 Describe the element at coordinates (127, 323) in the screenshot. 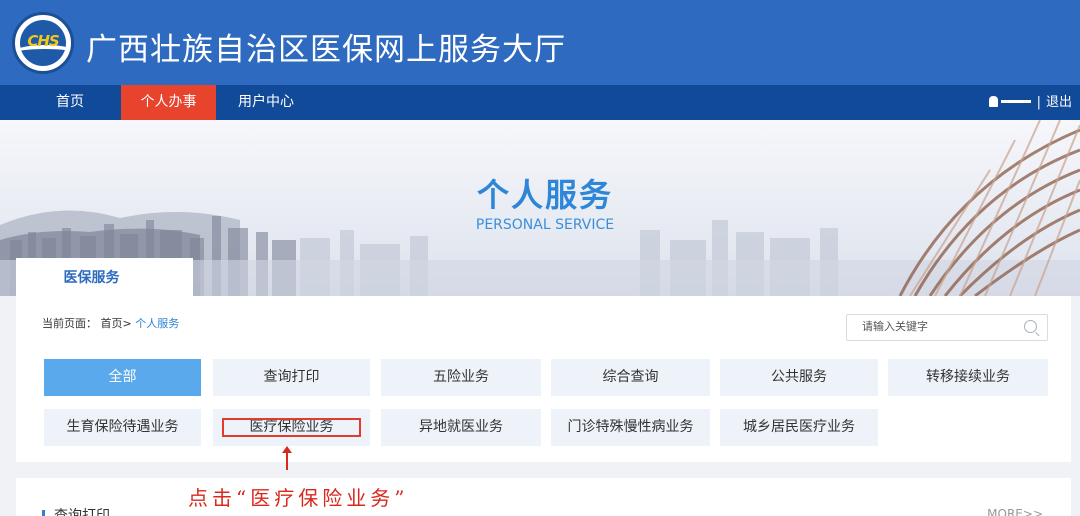

I see `breadcrumb-arrow: >` at that location.